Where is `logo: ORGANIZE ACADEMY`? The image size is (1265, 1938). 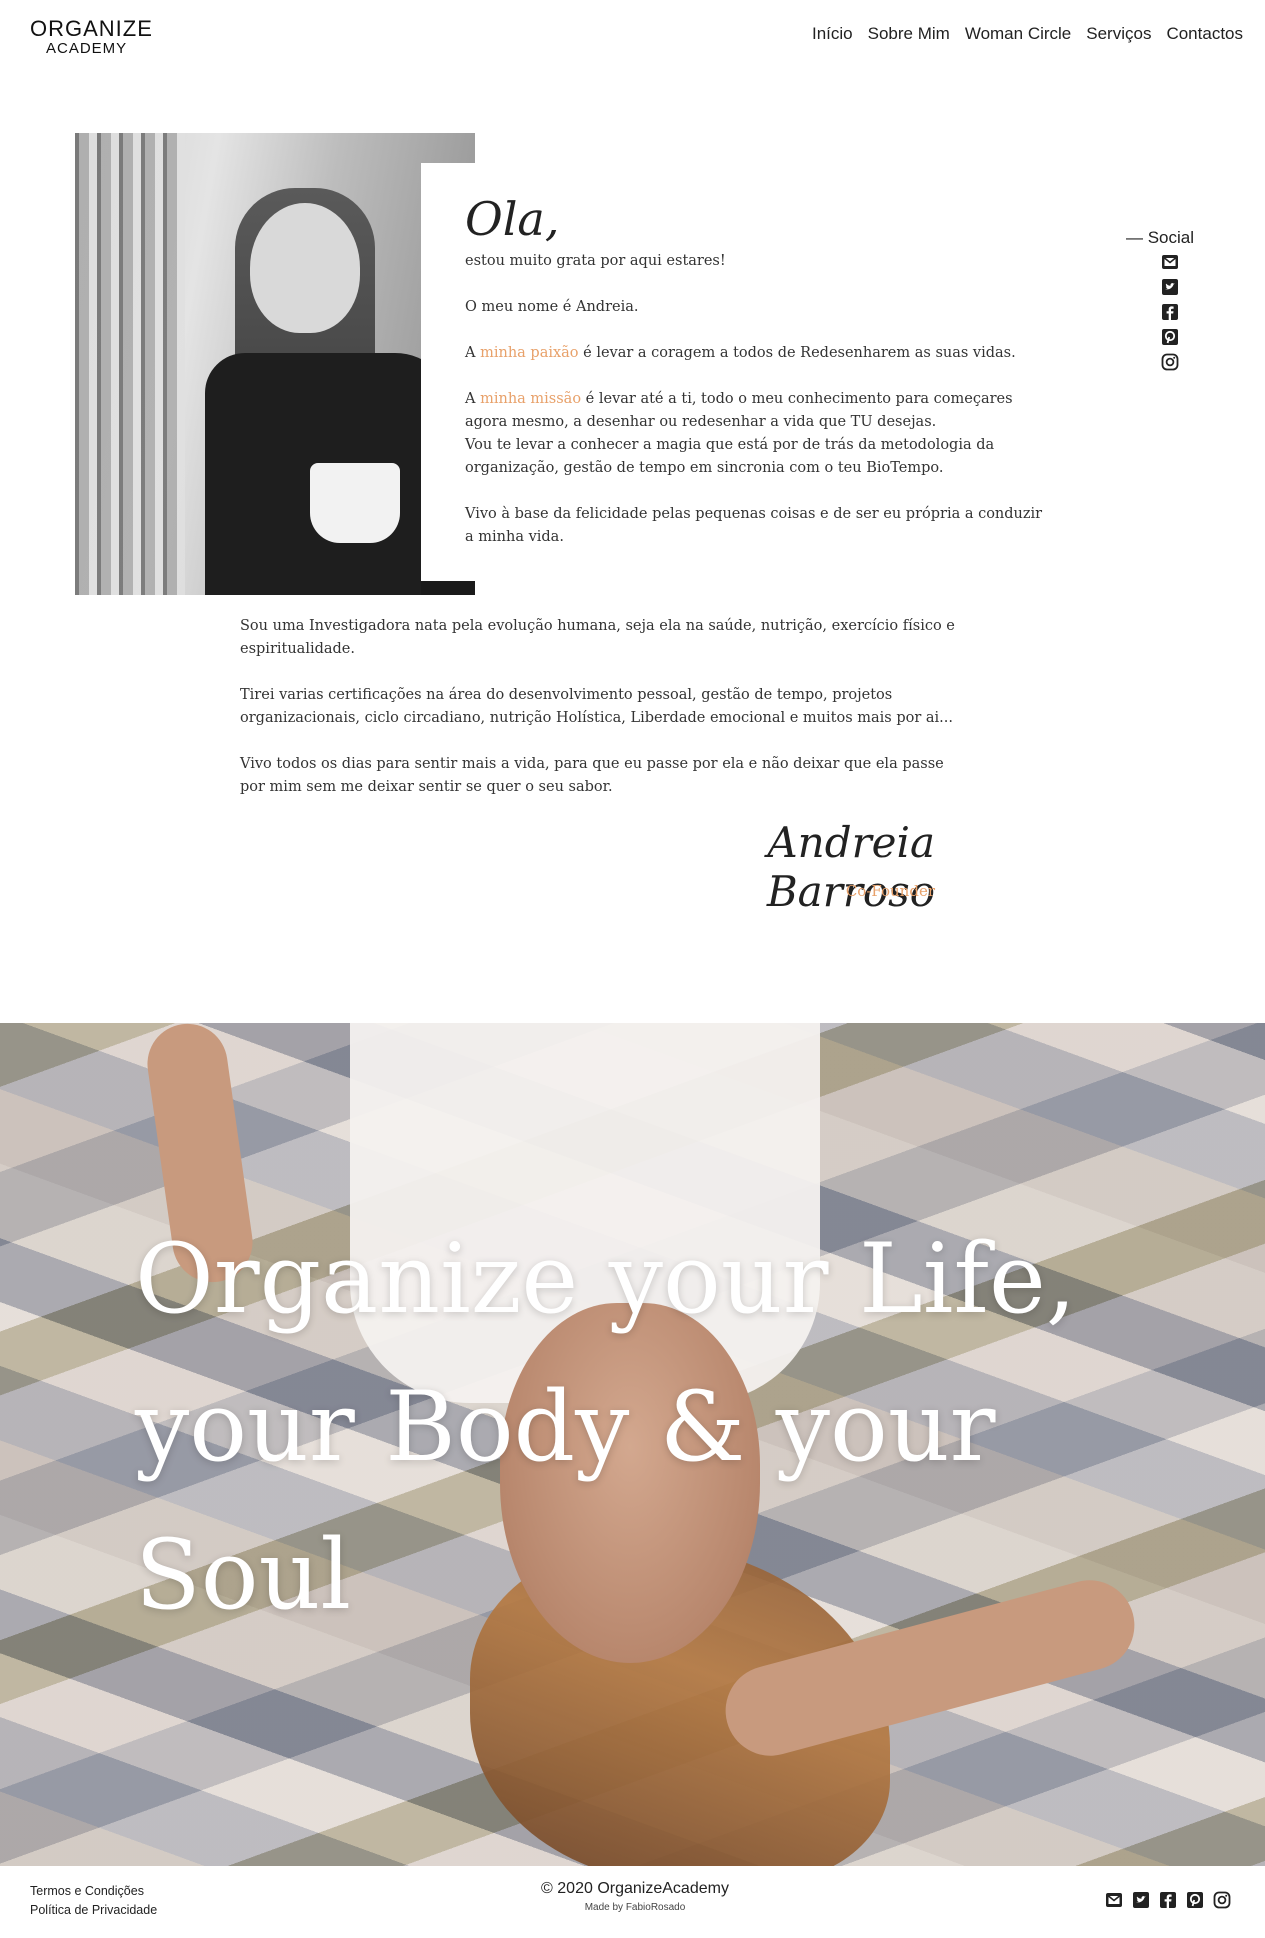
logo: ORGANIZE ACADEMY is located at coordinates (100, 38).